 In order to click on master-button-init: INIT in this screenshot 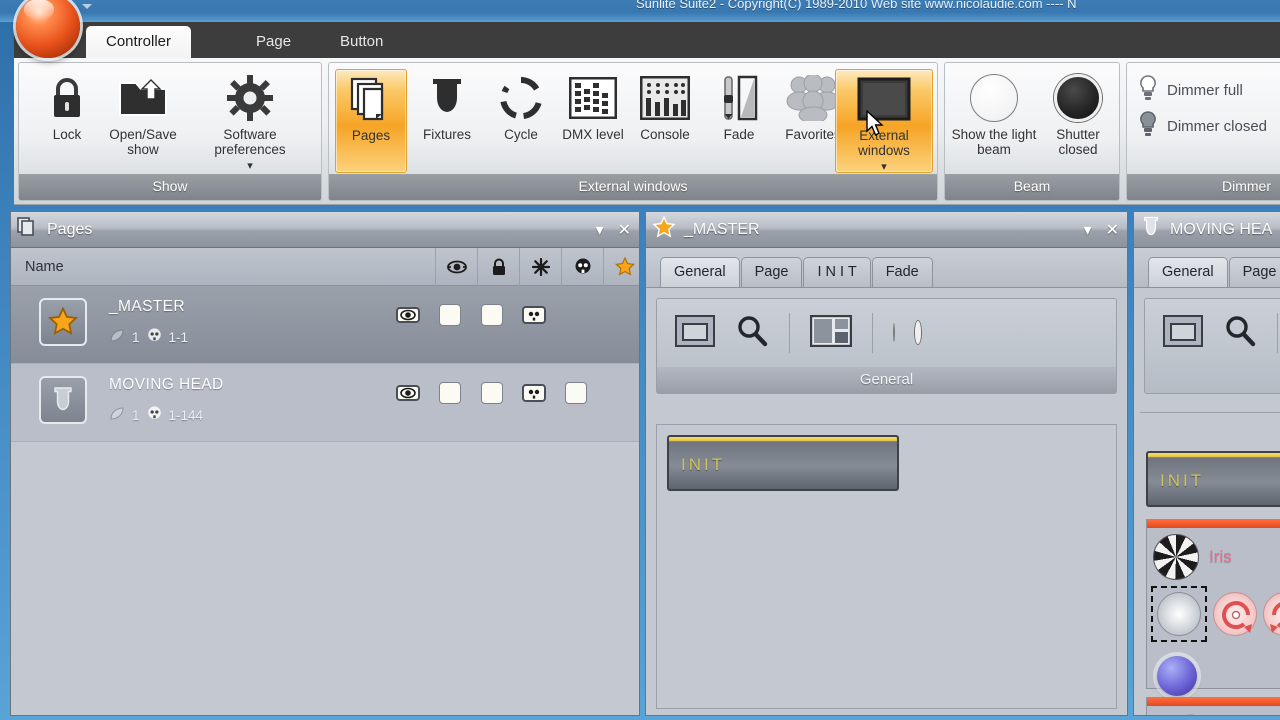, I will do `click(783, 463)`.